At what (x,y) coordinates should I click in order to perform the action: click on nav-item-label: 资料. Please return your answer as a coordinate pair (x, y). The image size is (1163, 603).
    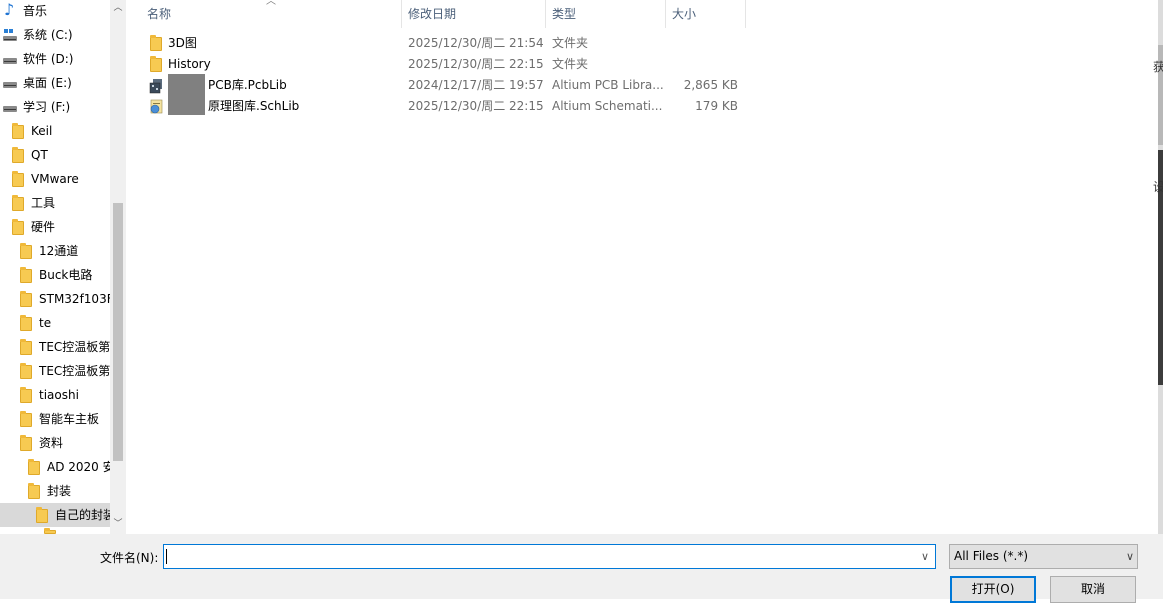
    Looking at the image, I should click on (51, 443).